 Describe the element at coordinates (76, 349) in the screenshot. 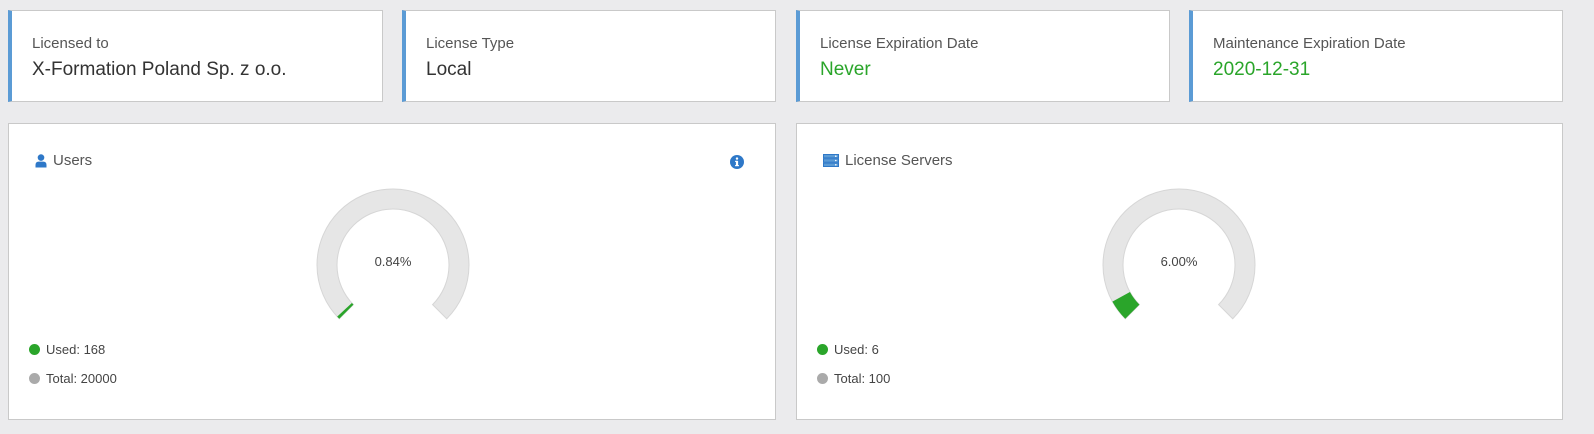

I see `users-used-text: Used: 168` at that location.